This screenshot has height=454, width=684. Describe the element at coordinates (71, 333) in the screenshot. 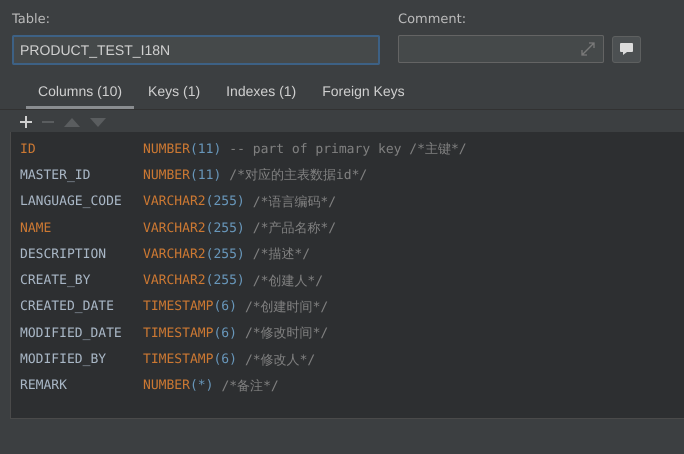

I see `column-name: MODIFIED_DATE` at that location.